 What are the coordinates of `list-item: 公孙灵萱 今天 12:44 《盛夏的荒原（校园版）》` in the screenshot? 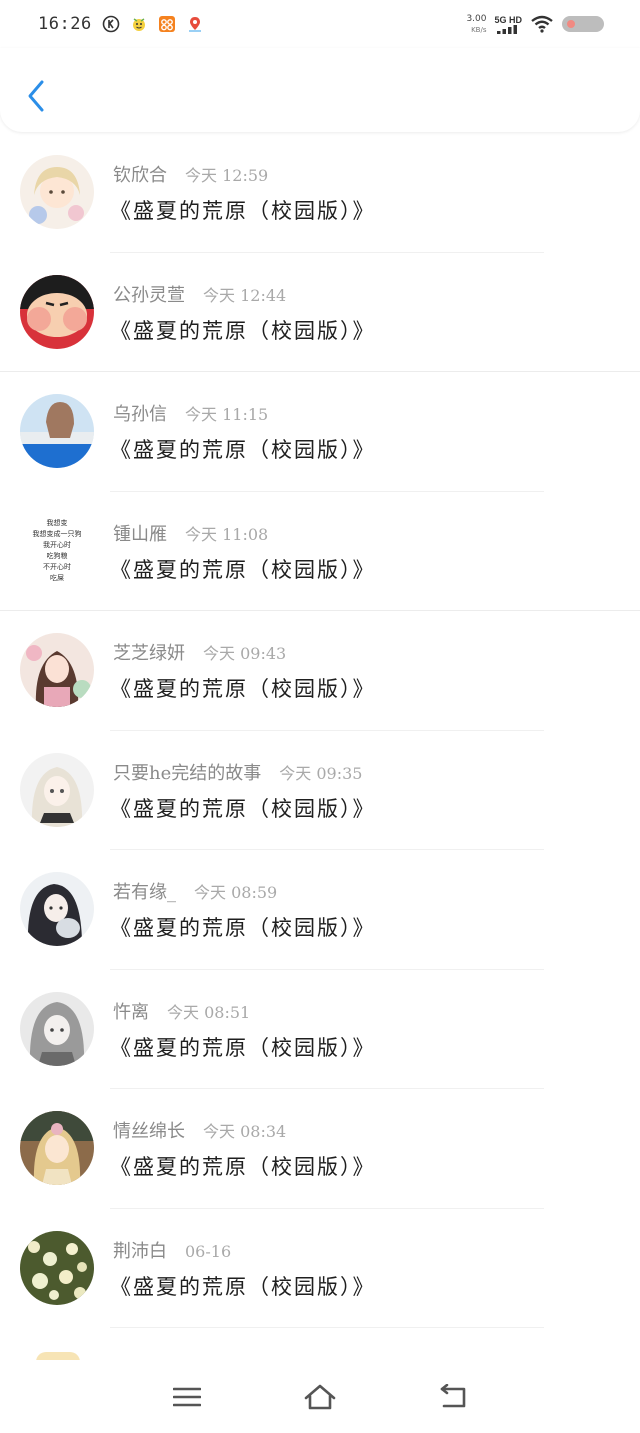 It's located at (320, 312).